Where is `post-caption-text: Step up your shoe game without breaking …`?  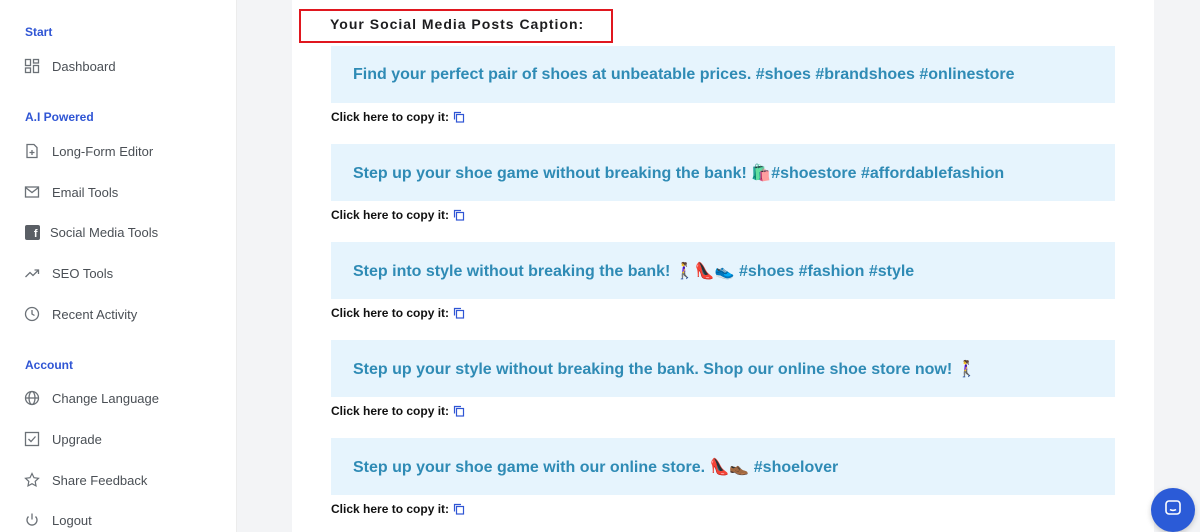
post-caption-text: Step up your shoe game without breaking … is located at coordinates (679, 173).